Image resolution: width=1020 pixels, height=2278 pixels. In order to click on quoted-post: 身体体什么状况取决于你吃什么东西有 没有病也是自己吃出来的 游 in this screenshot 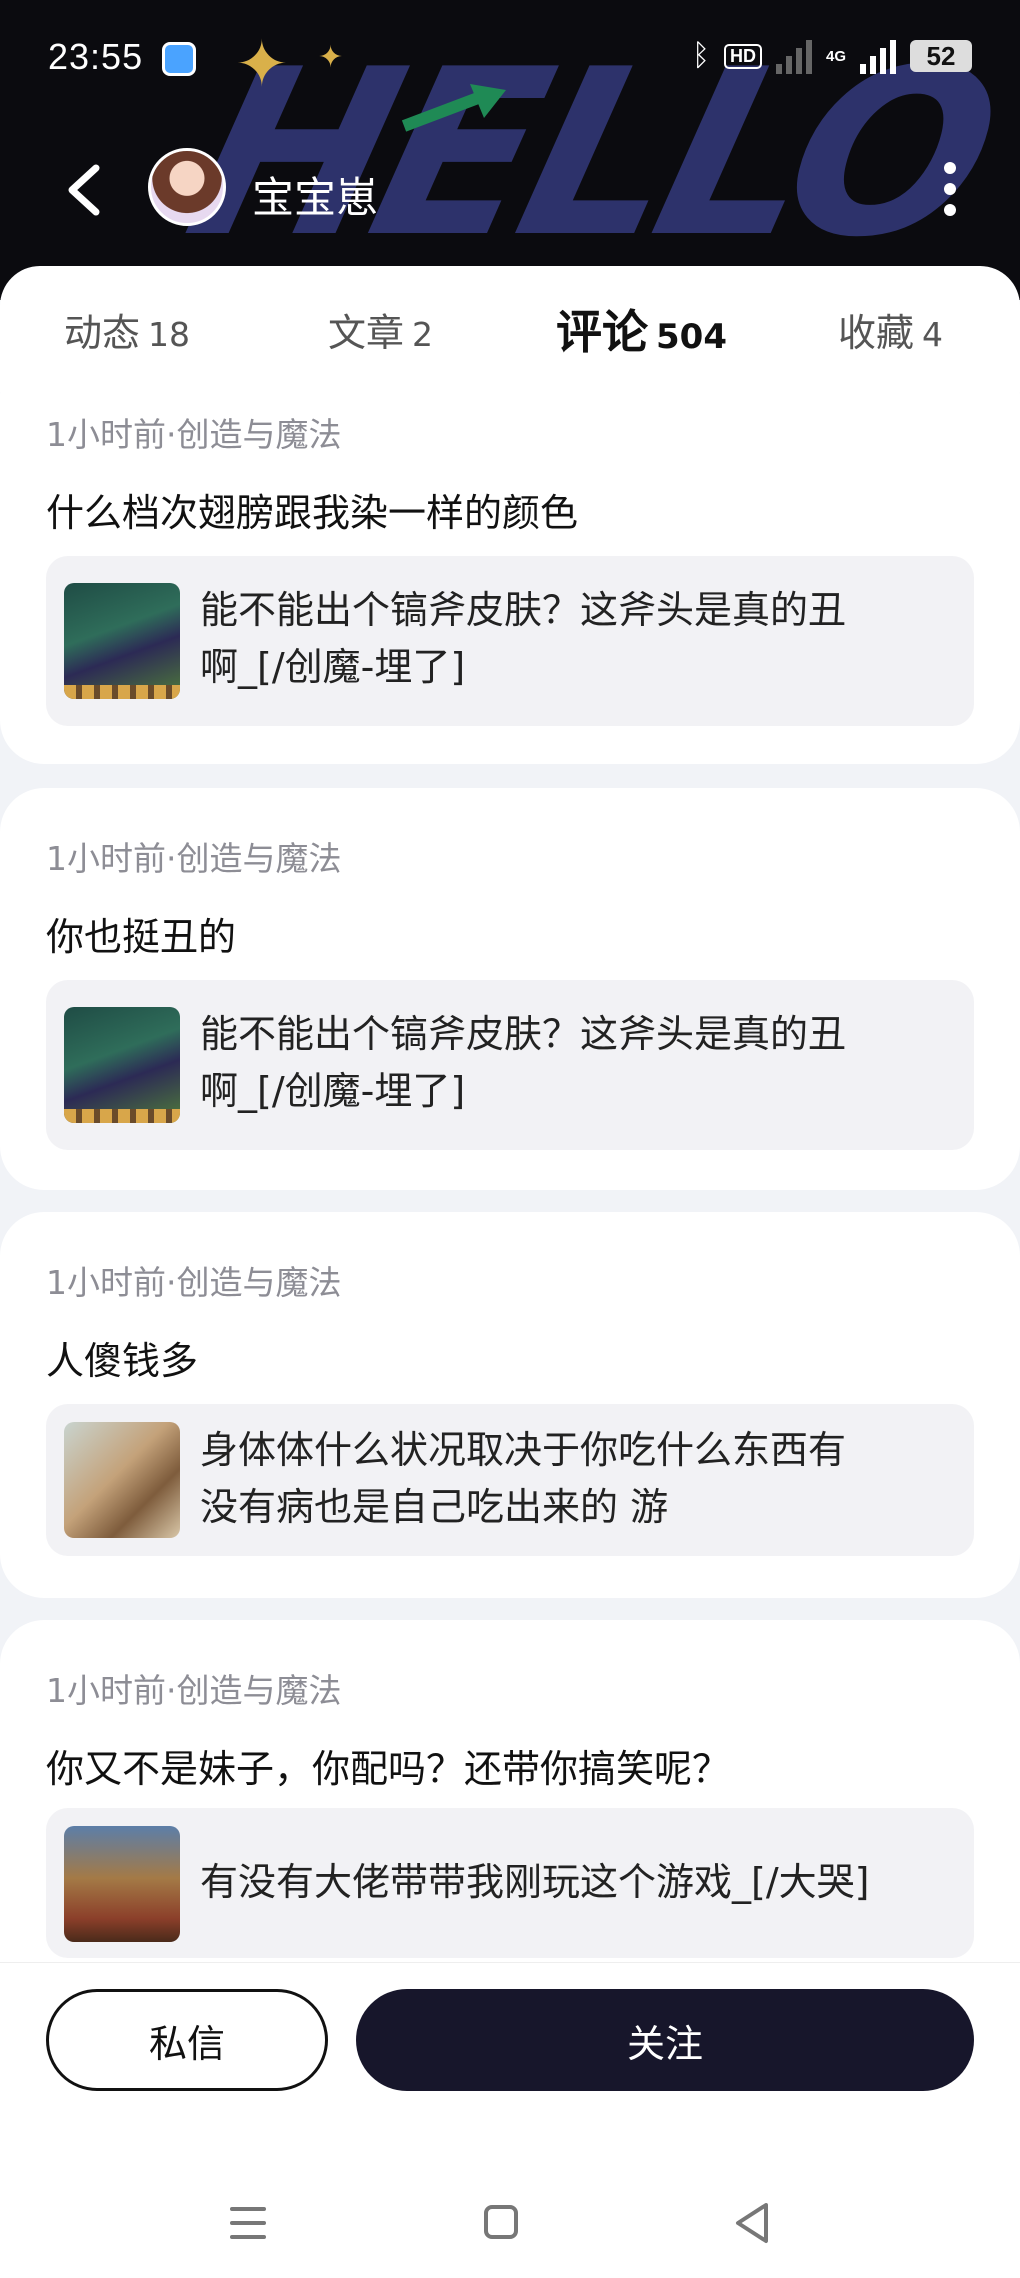, I will do `click(510, 1480)`.